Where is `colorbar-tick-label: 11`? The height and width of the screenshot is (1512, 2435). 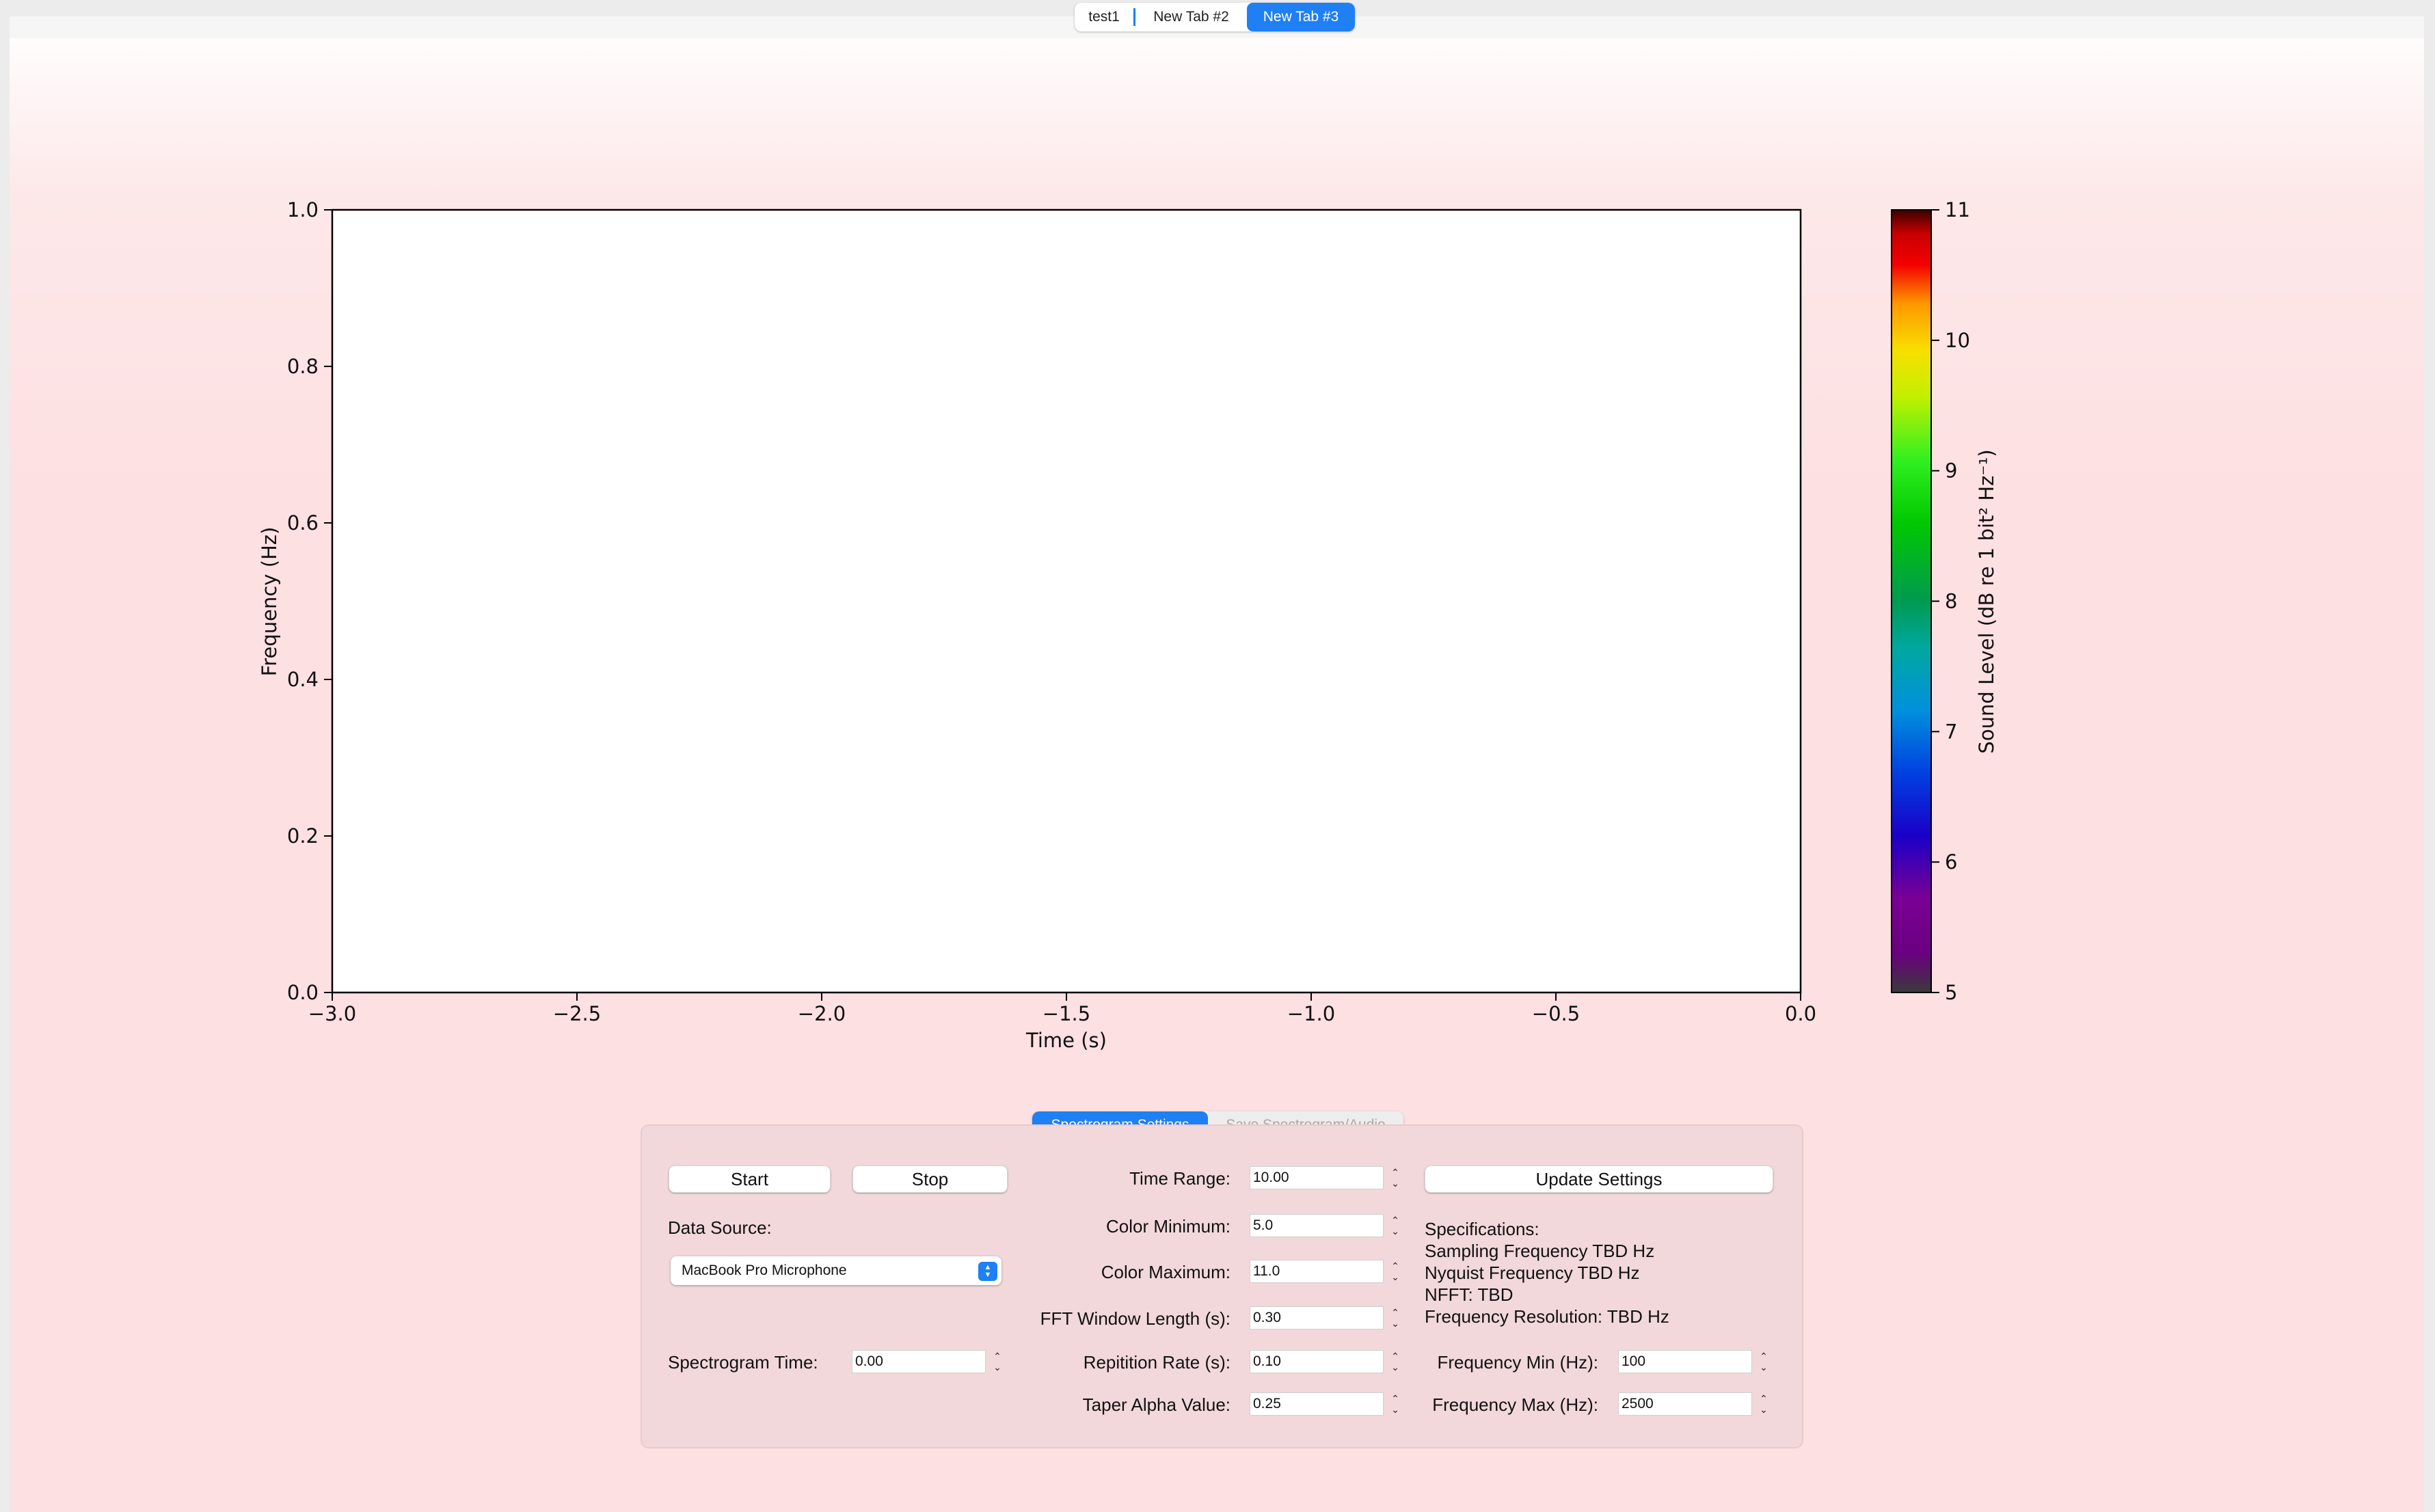
colorbar-tick-label: 11 is located at coordinates (1957, 209).